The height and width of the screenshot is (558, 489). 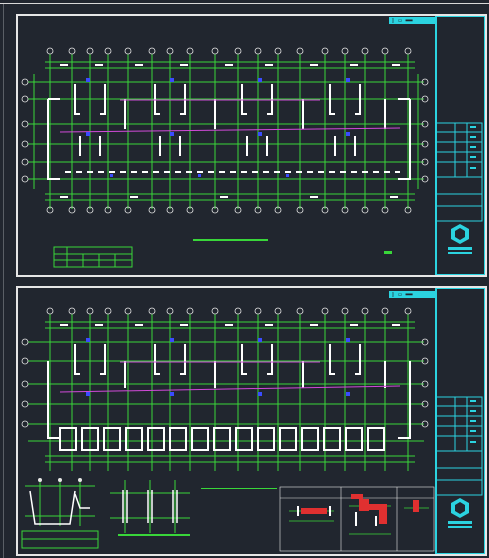 I want to click on section-detail-drawing, so click(x=150, y=508).